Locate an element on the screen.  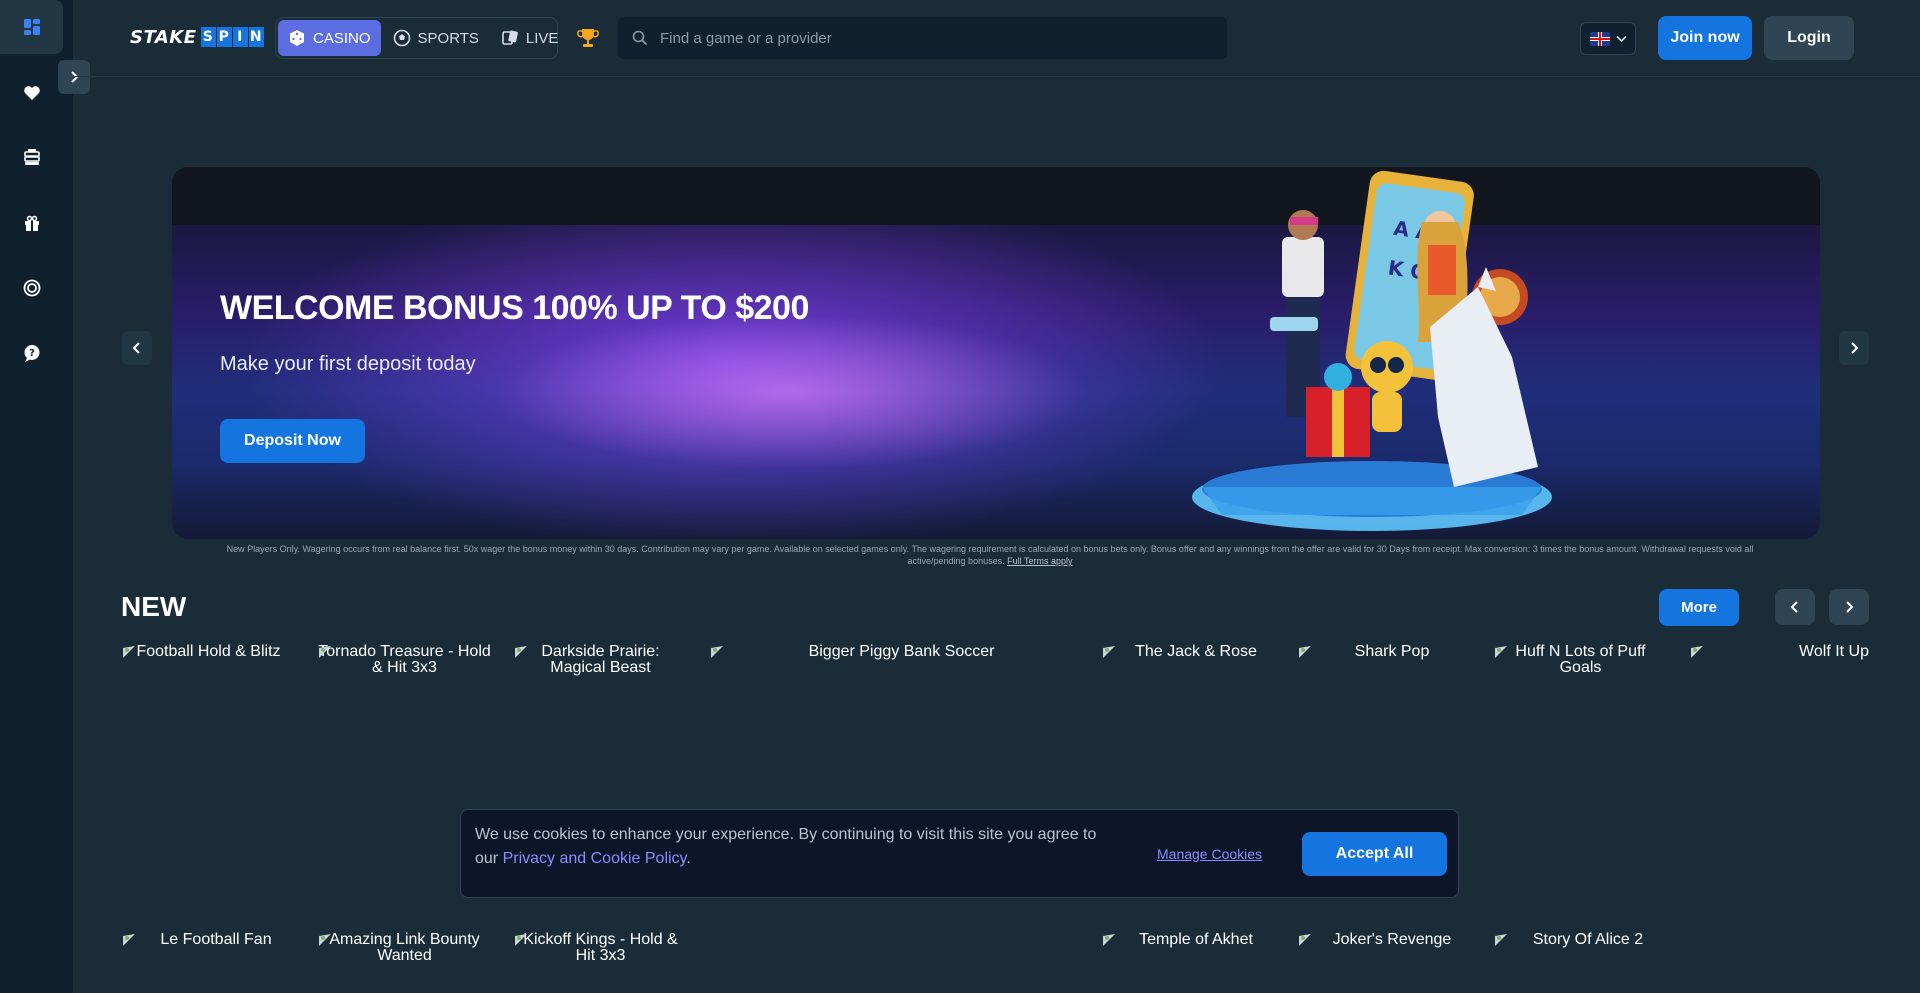
mode-switcher: Casino Sports Live is located at coordinates (416, 38).